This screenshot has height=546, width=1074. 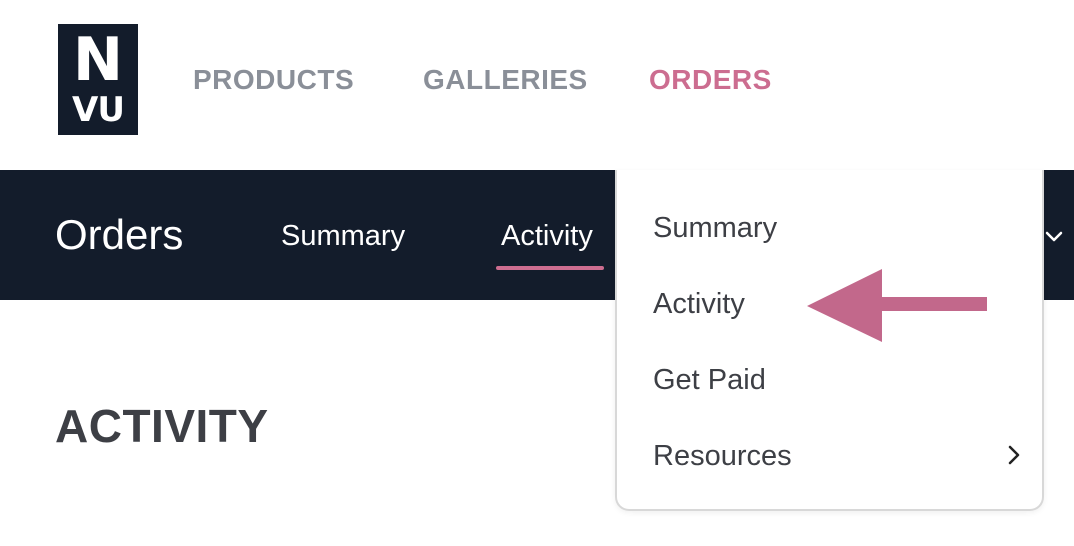 I want to click on top-nav-orders: ORDERS, so click(x=710, y=80).